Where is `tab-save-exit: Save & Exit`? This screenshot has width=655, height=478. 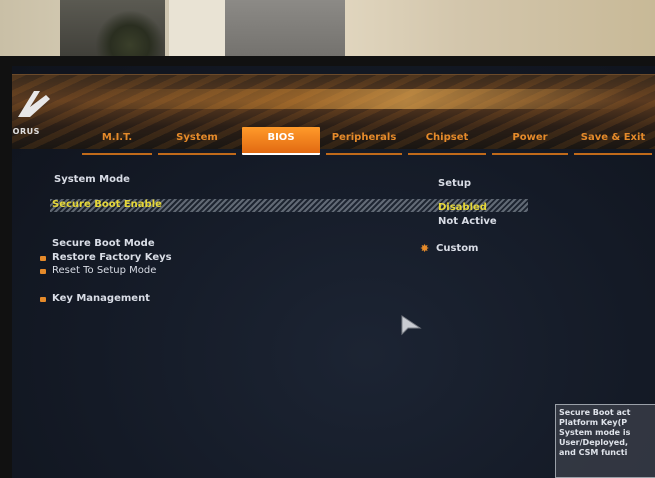
tab-save-exit: Save & Exit is located at coordinates (613, 141).